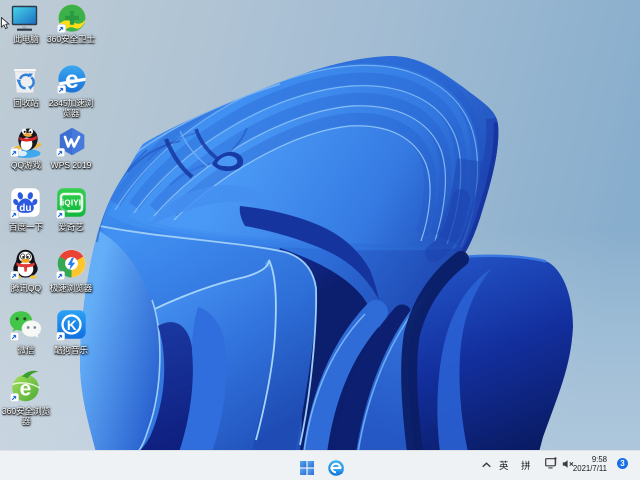  I want to click on svg-text: e, so click(26, 389).